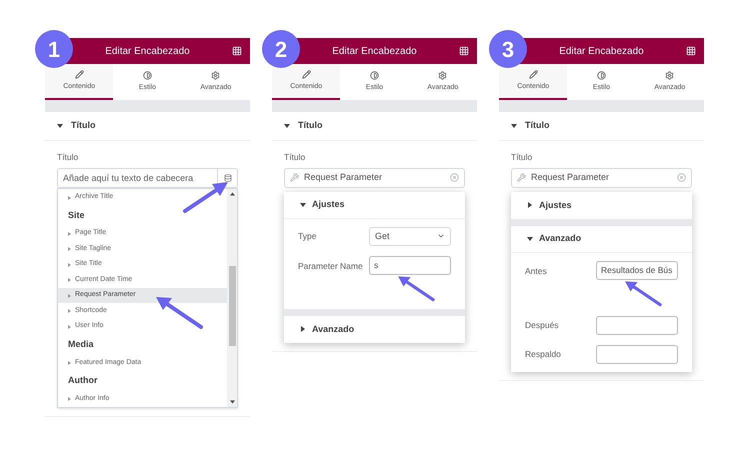  I want to click on setting-label: Respaldo, so click(543, 354).